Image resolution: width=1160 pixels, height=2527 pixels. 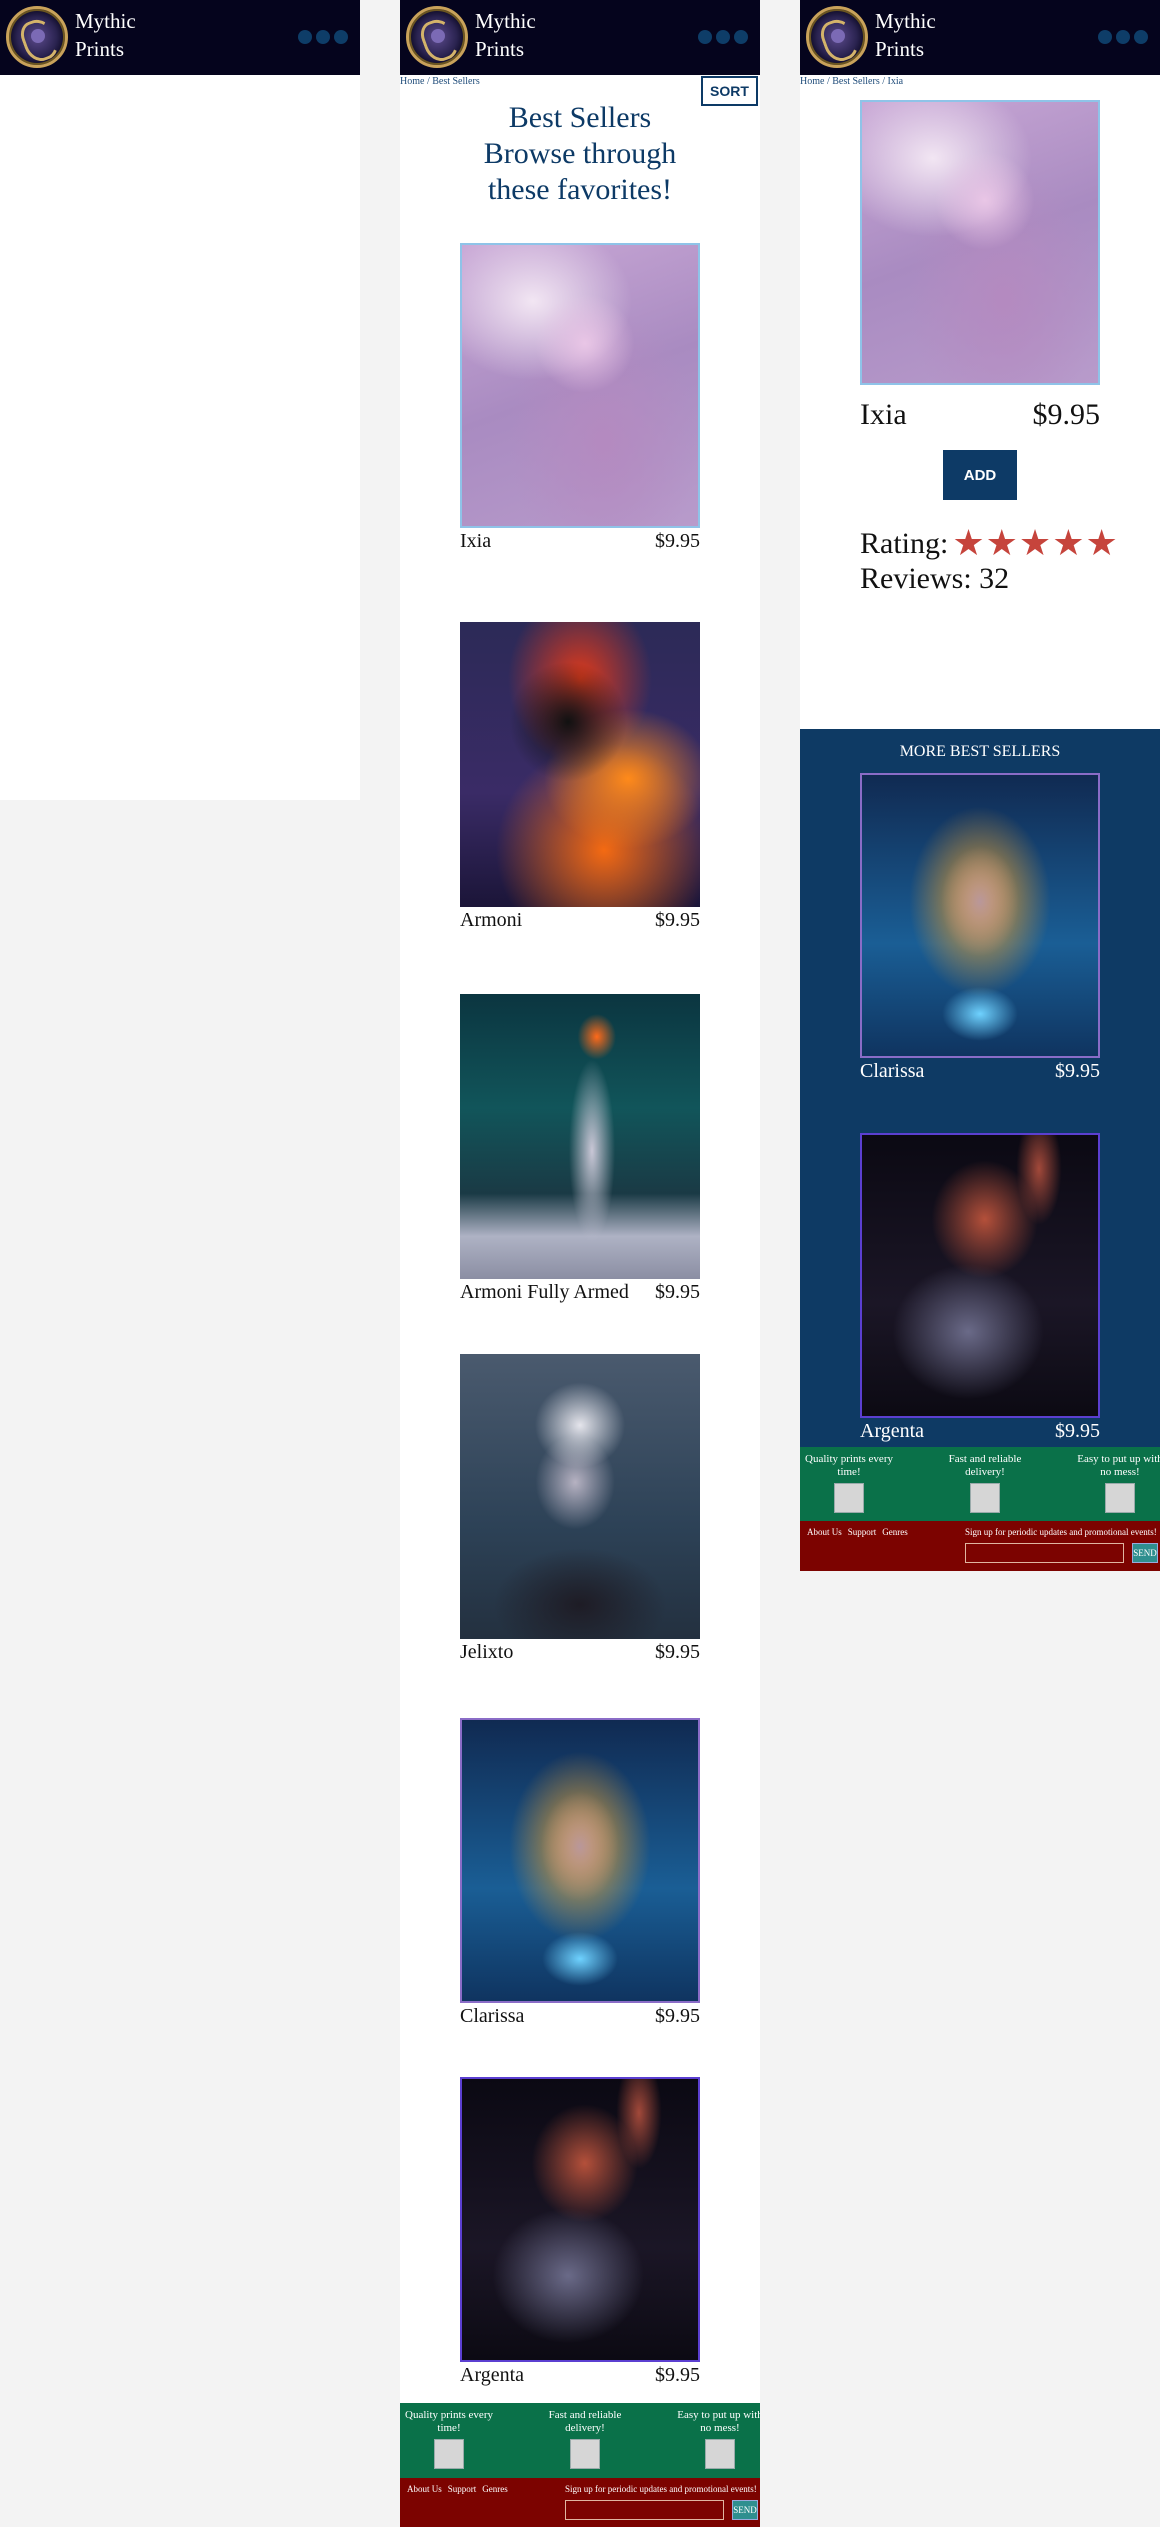 I want to click on product-card: Ixia $9.95, so click(x=580, y=398).